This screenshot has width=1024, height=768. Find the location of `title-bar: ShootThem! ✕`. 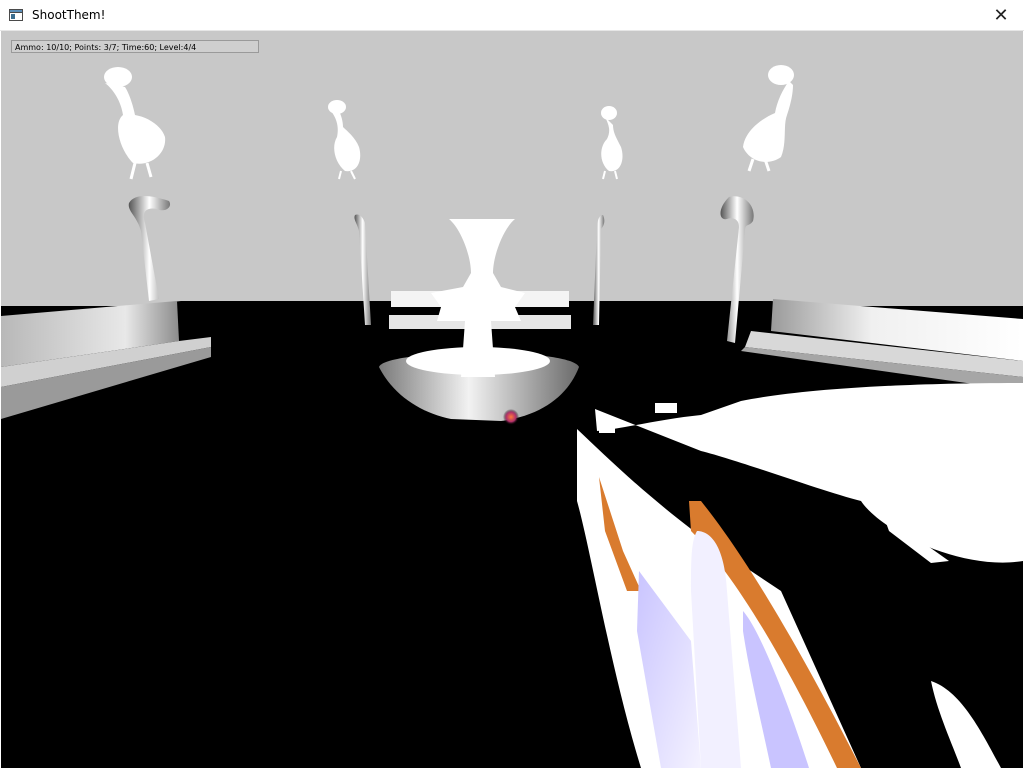

title-bar: ShootThem! ✕ is located at coordinates (512, 15).